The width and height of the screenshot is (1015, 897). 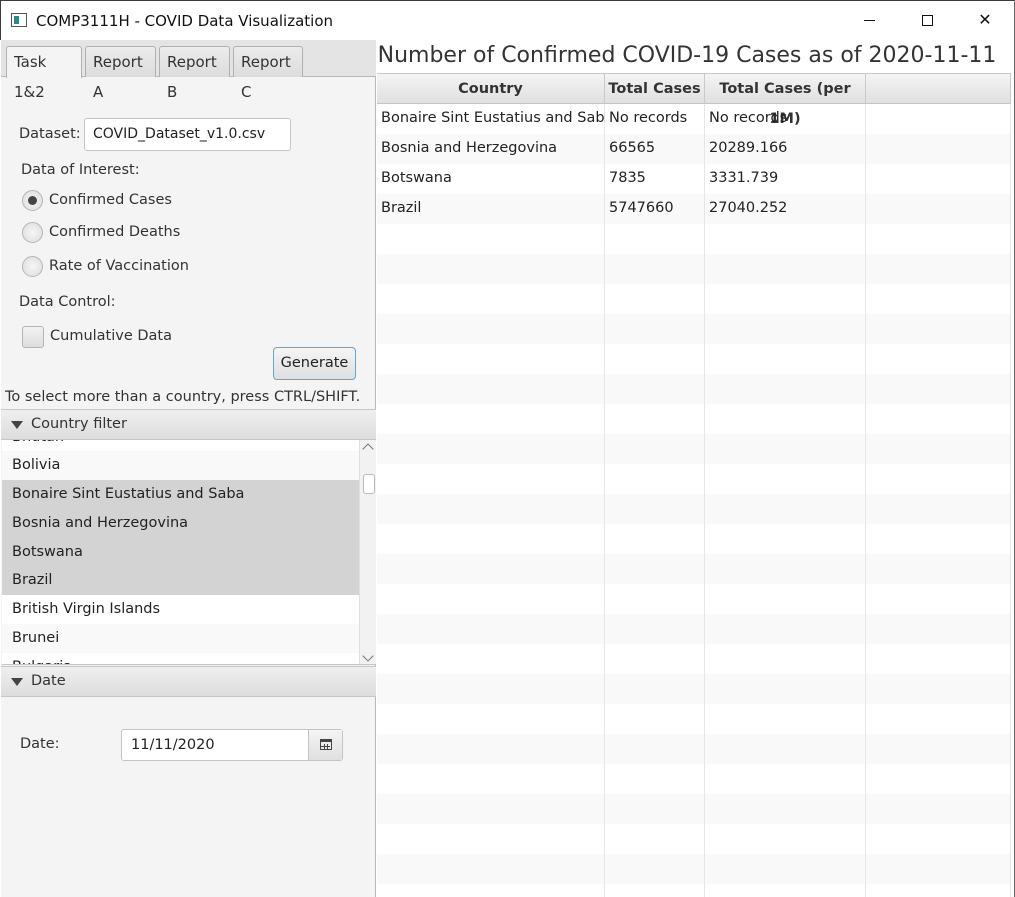 What do you see at coordinates (491, 179) in the screenshot?
I see `table-cell: Botswana` at bounding box center [491, 179].